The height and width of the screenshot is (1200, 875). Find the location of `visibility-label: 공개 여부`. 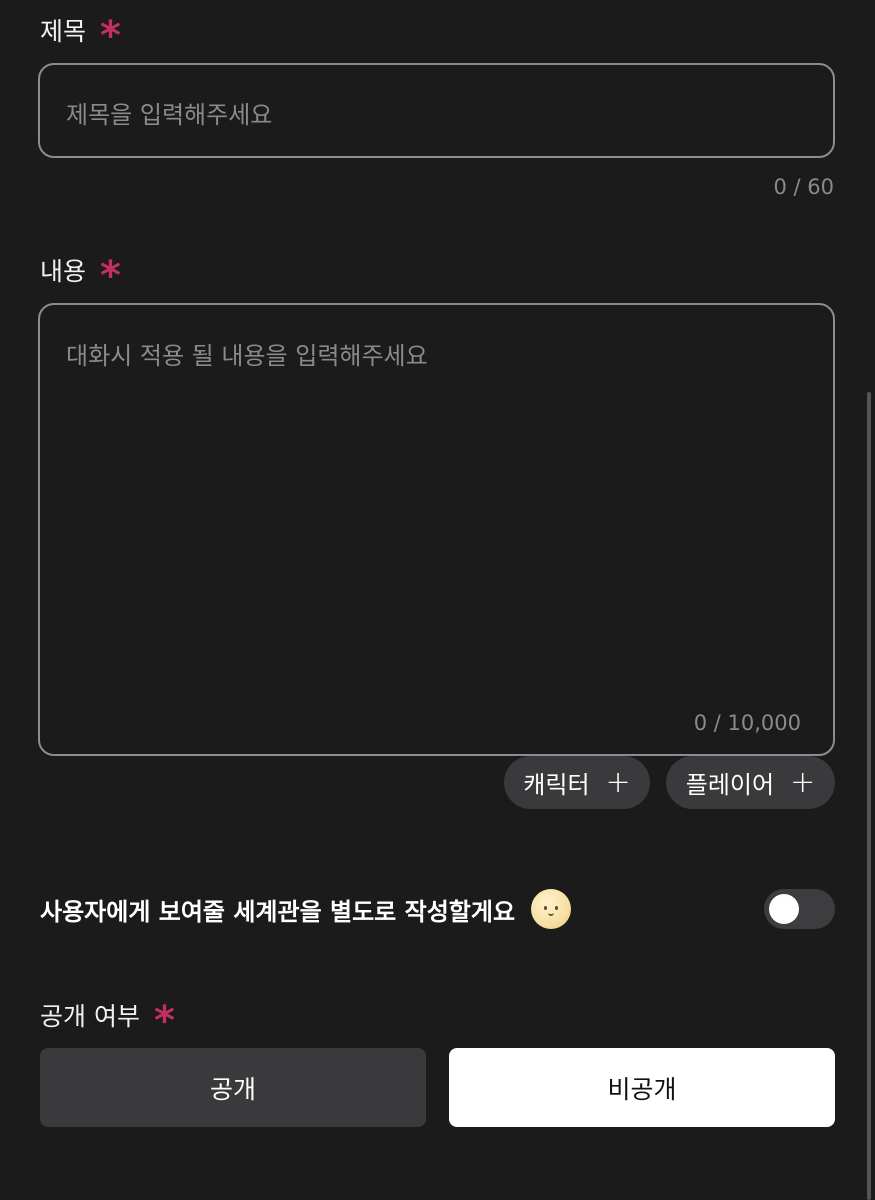

visibility-label: 공개 여부 is located at coordinates (90, 1016).